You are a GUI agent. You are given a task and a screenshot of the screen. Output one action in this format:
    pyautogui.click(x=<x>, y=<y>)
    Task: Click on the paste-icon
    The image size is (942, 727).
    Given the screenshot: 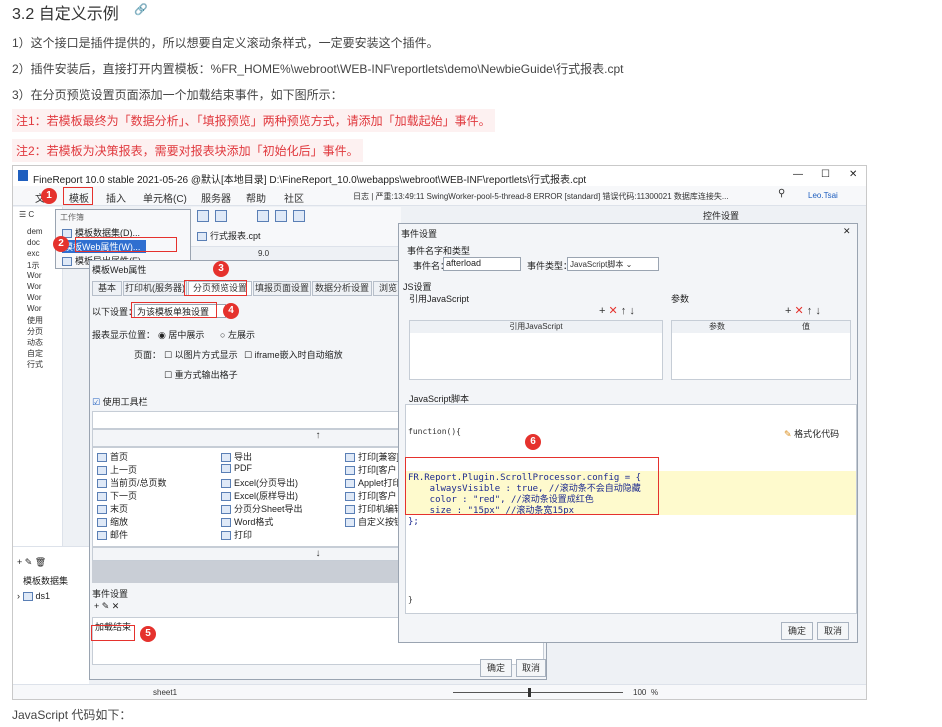 What is the action you would take?
    pyautogui.click(x=299, y=216)
    